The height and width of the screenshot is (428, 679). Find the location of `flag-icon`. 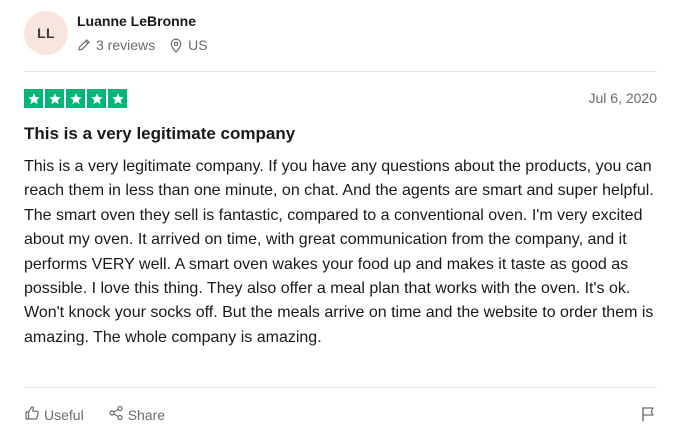

flag-icon is located at coordinates (648, 416).